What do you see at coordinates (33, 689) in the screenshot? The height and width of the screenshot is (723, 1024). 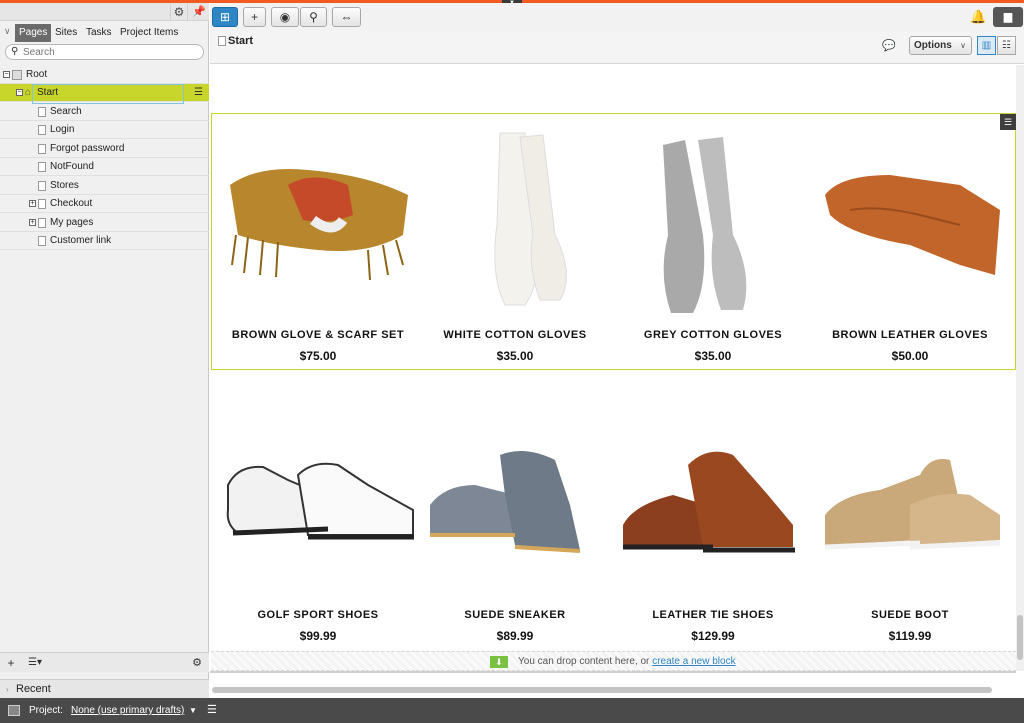 I see `recent-label: Recent` at bounding box center [33, 689].